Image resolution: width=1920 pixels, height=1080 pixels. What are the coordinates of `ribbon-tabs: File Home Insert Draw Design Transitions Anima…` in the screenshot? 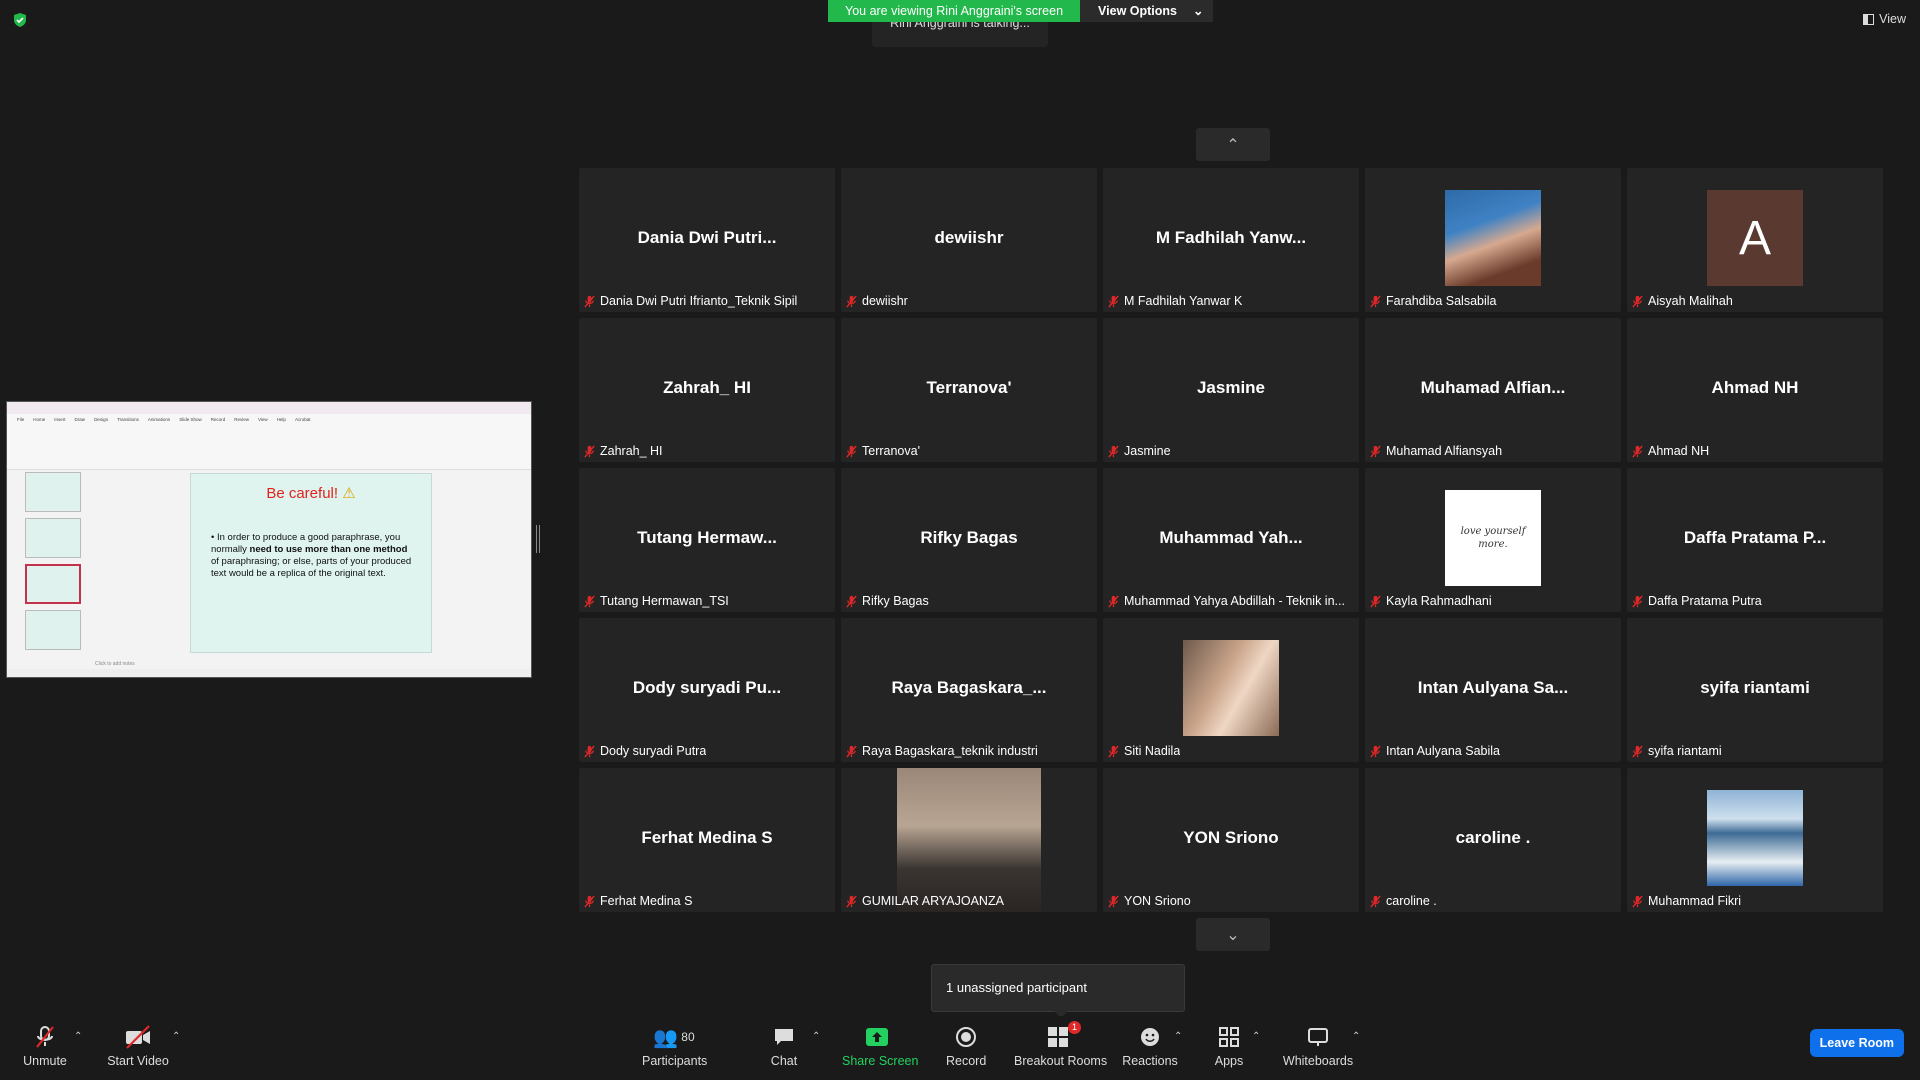 It's located at (269, 419).